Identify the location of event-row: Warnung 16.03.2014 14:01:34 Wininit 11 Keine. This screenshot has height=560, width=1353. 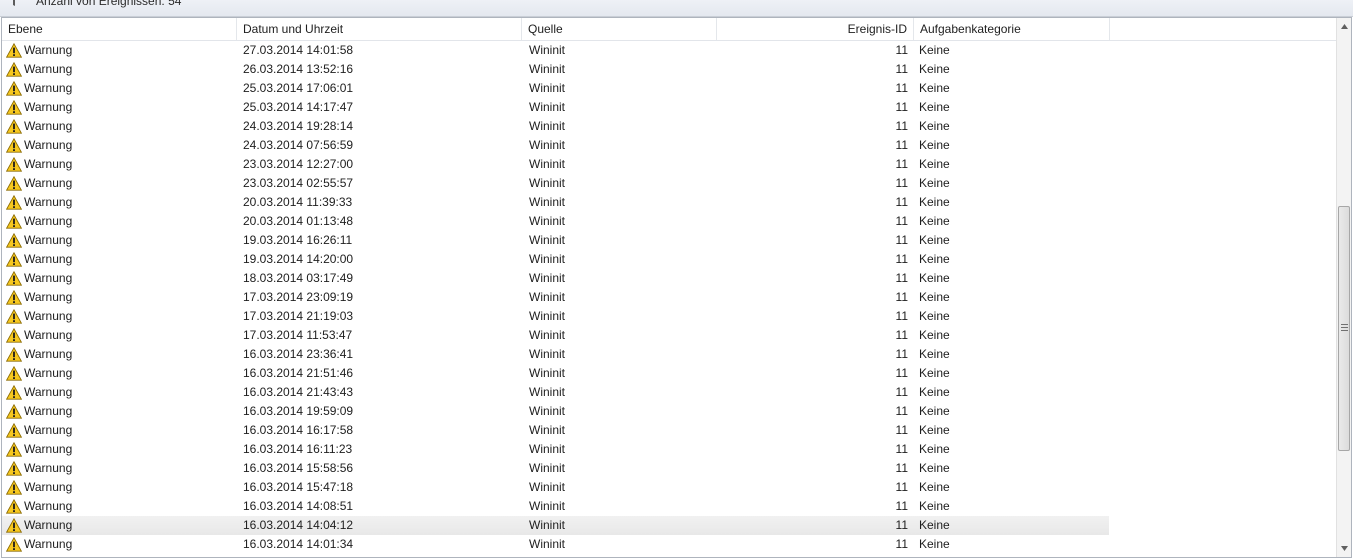
(669, 544).